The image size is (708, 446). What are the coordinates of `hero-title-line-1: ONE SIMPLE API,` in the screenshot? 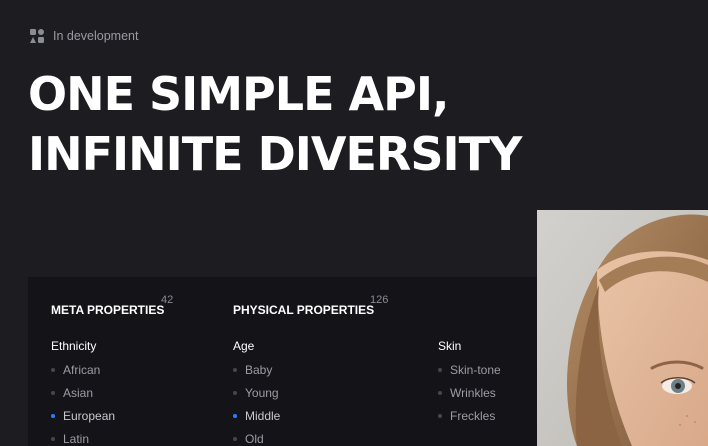 It's located at (238, 94).